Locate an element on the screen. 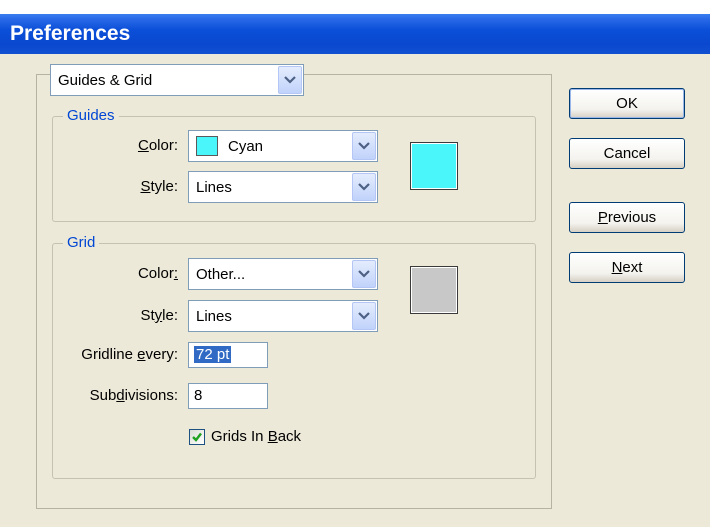  checkmark-icon is located at coordinates (197, 437).